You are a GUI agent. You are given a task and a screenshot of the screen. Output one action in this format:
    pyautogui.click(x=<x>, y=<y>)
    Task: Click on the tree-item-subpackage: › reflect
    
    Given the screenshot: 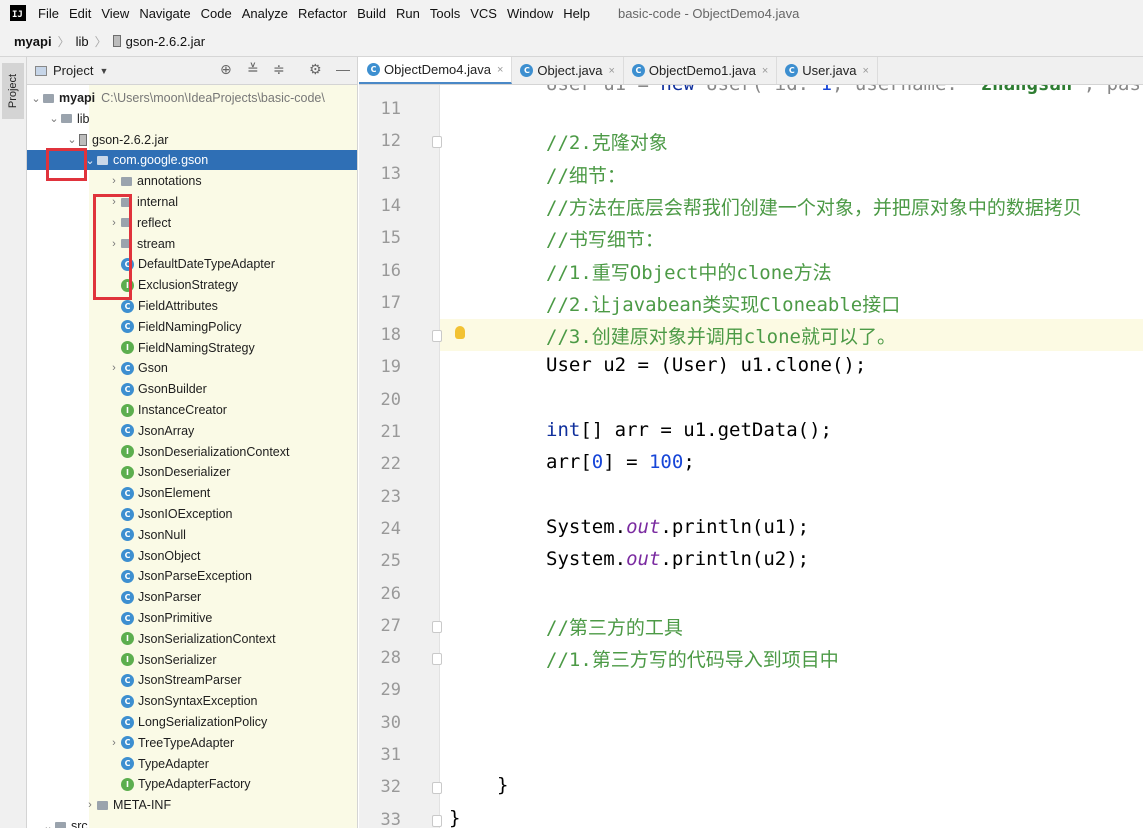 What is the action you would take?
    pyautogui.click(x=192, y=223)
    